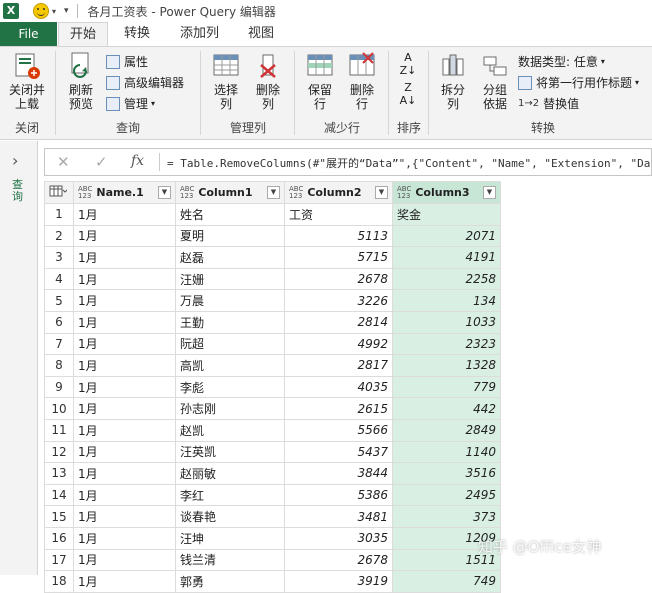 The width and height of the screenshot is (652, 593). I want to click on row-number: 2, so click(59, 236).